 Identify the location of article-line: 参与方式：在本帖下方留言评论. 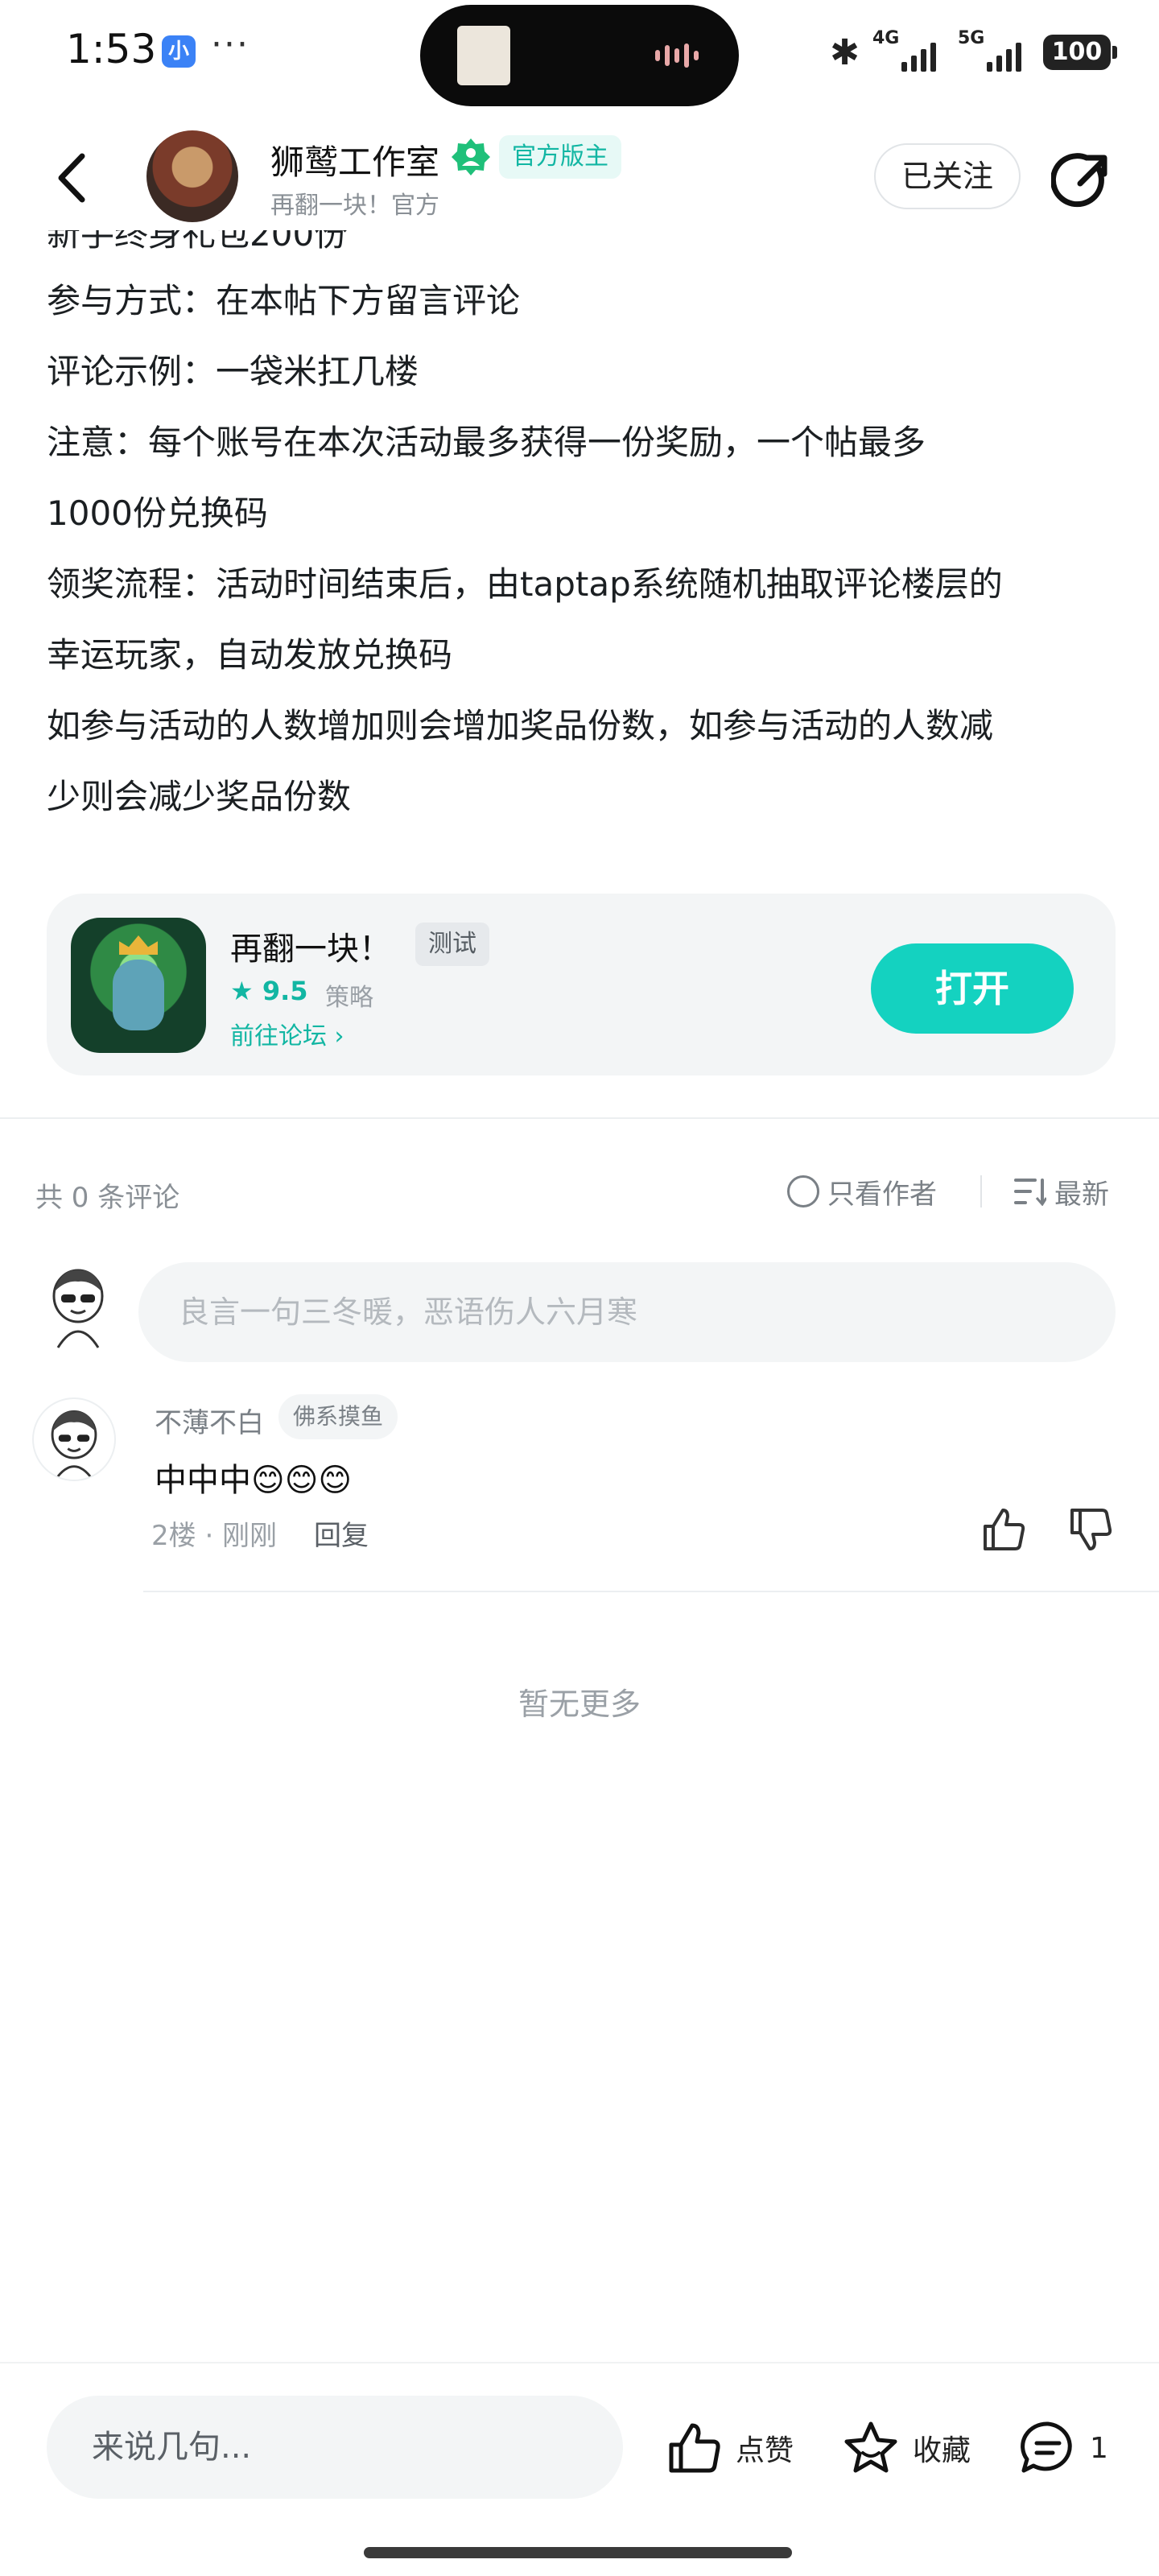
(284, 300).